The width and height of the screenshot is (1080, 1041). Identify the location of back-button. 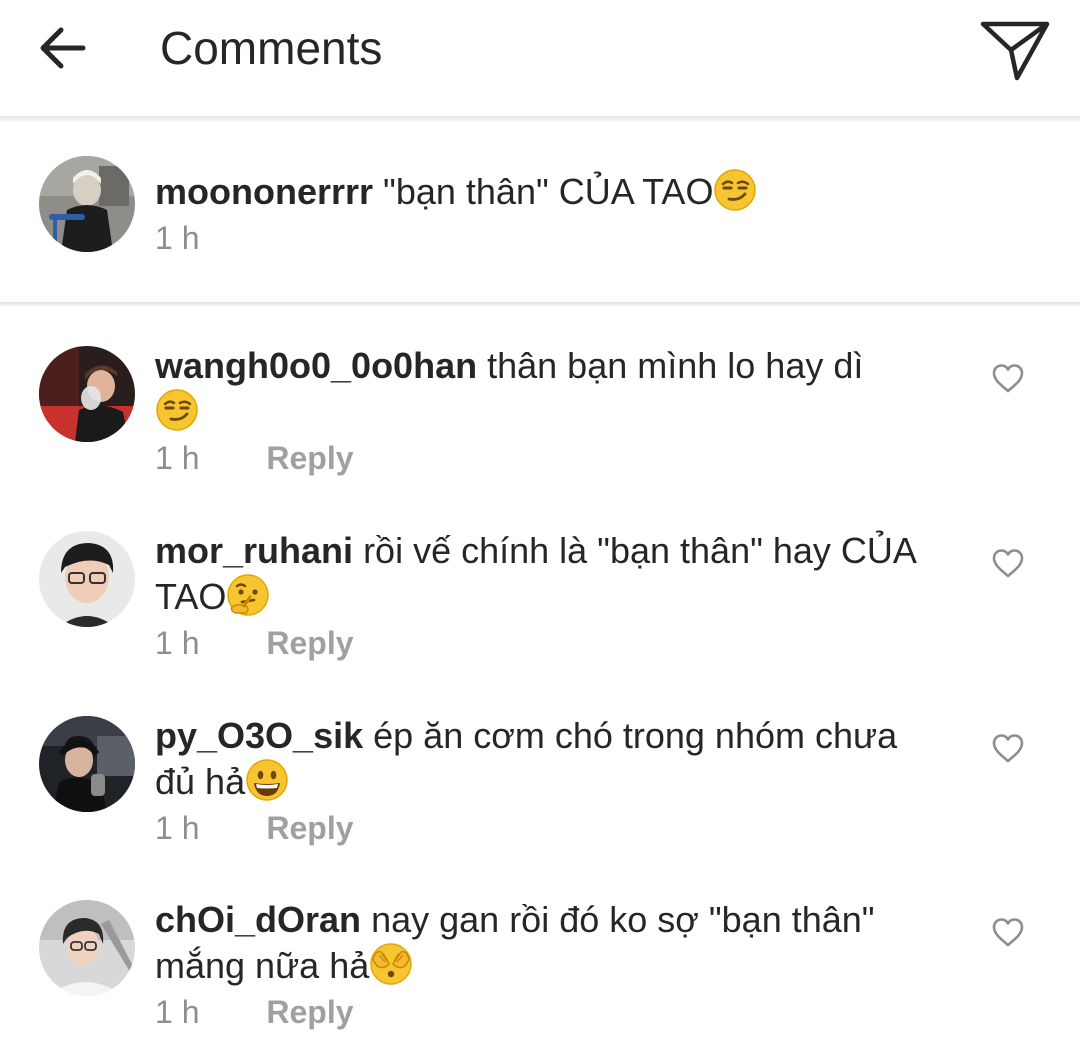
(62, 48).